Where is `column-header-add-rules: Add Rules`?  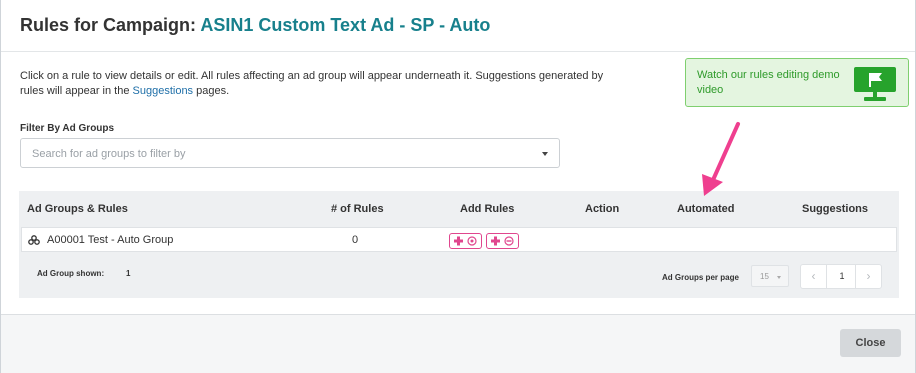
column-header-add-rules: Add Rules is located at coordinates (487, 209).